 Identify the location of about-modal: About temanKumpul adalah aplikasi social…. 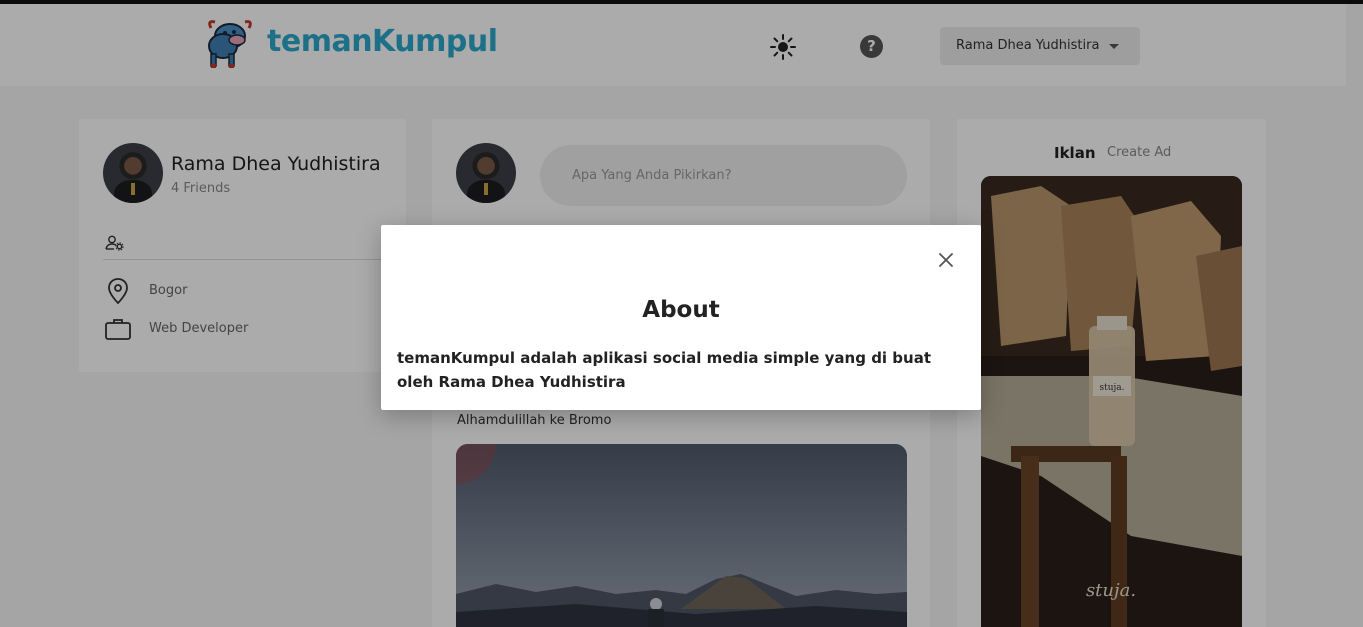
(681, 317).